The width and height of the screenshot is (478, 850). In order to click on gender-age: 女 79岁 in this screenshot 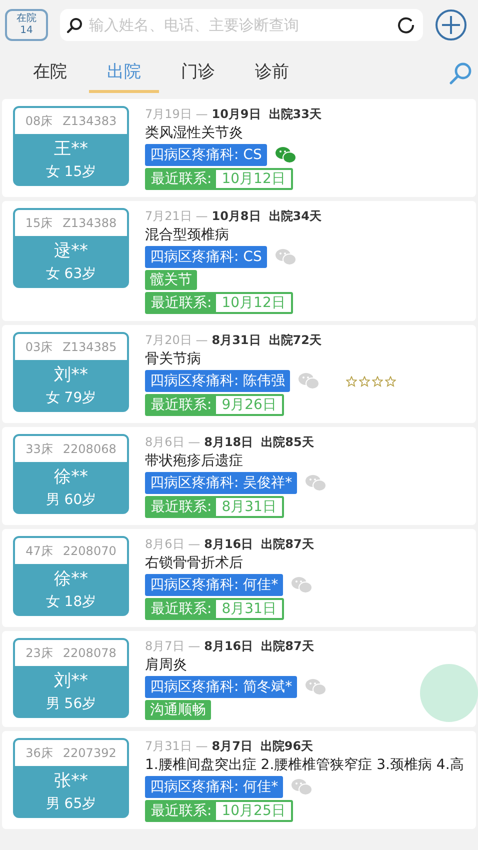, I will do `click(71, 398)`.